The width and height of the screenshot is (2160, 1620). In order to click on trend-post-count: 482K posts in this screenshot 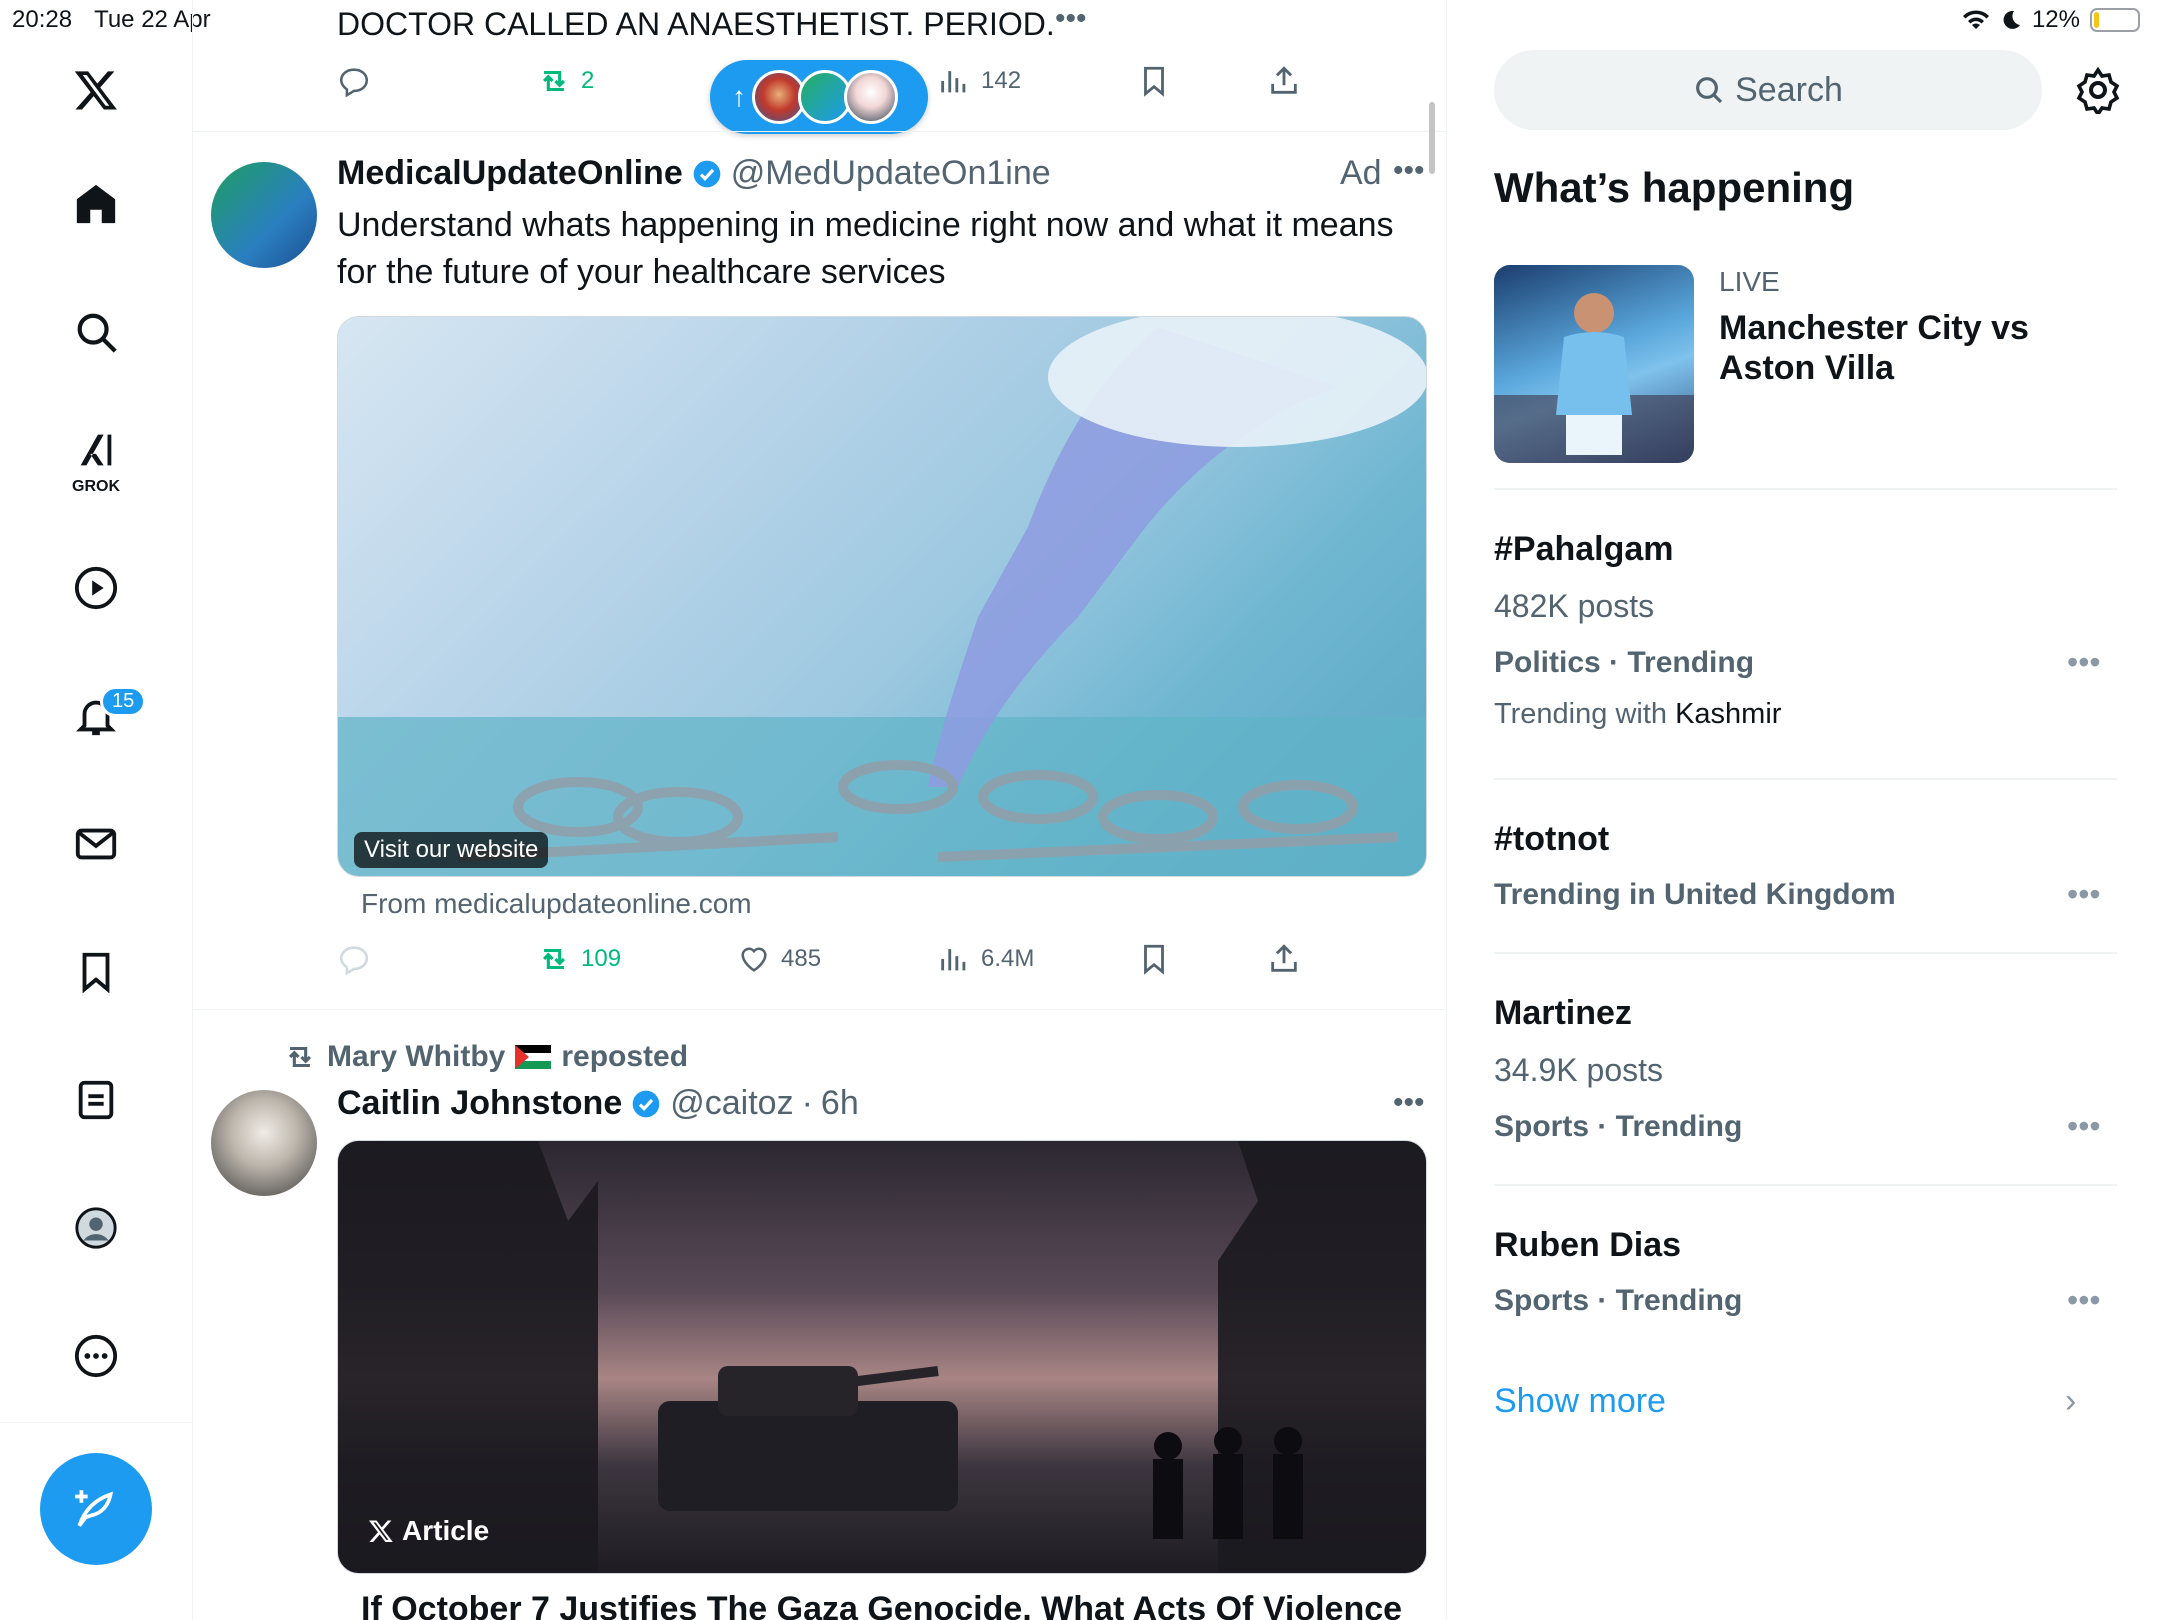, I will do `click(1574, 606)`.